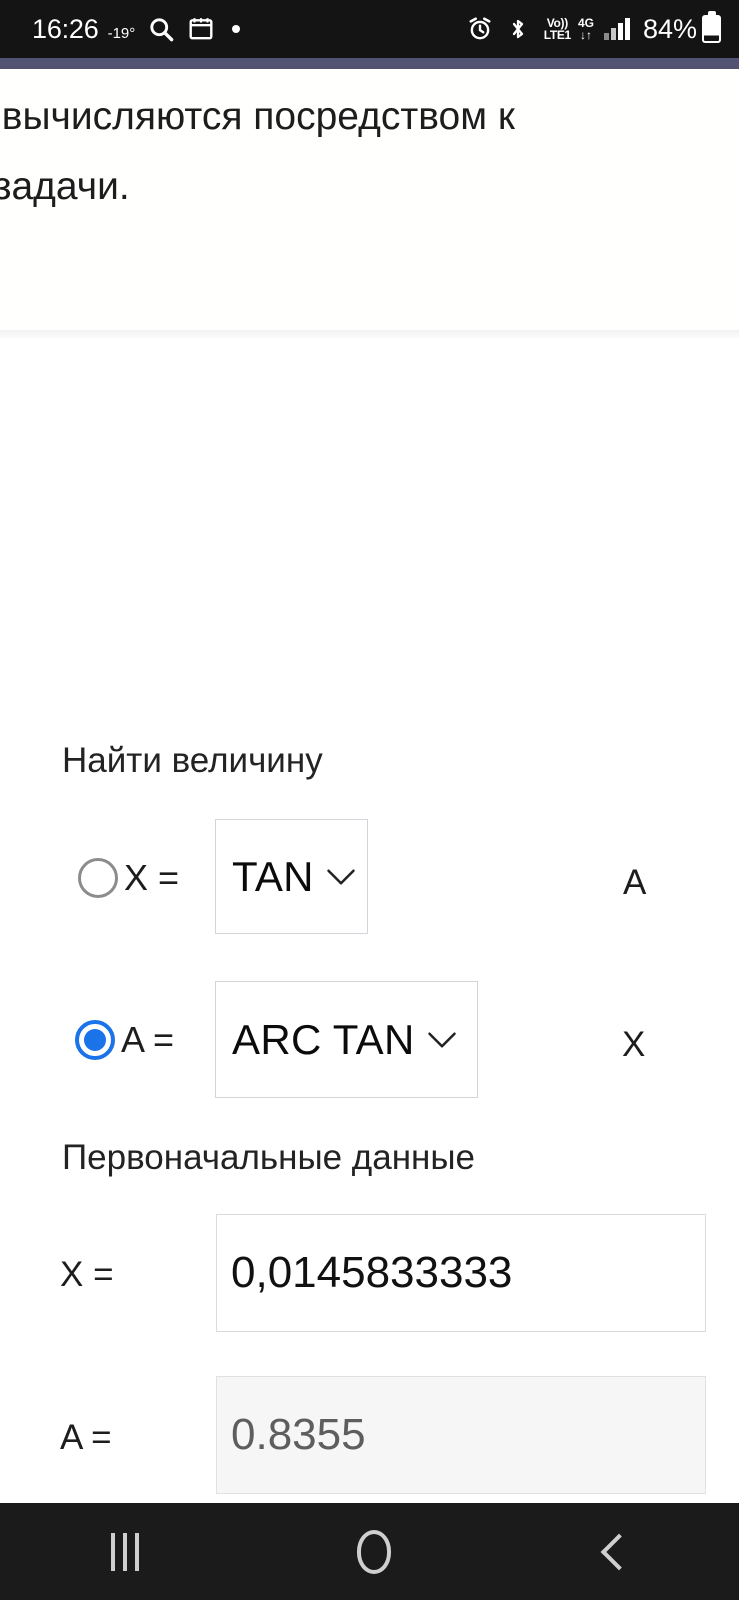 The width and height of the screenshot is (739, 1600). Describe the element at coordinates (557, 35) in the screenshot. I see `volte-bottom-text: LTE1` at that location.